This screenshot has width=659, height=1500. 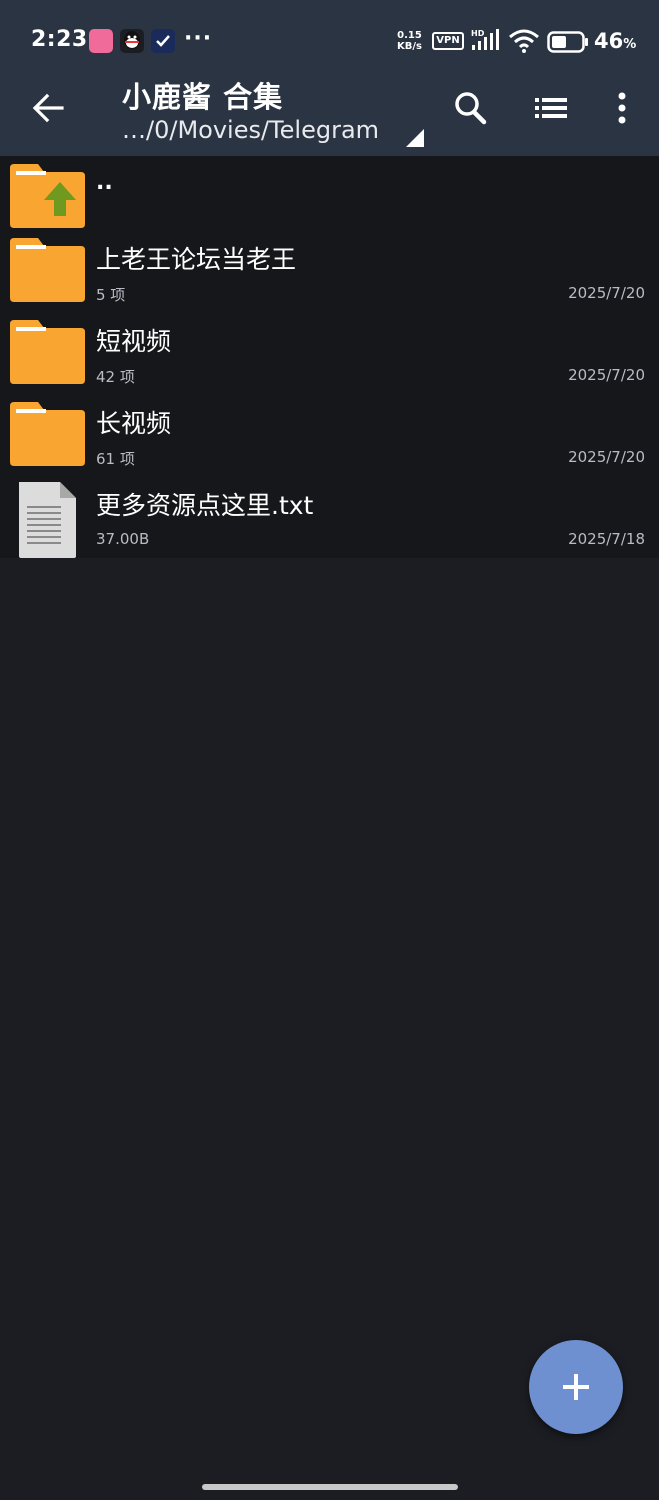 I want to click on page-title: 小鹿酱 合集, so click(x=203, y=97).